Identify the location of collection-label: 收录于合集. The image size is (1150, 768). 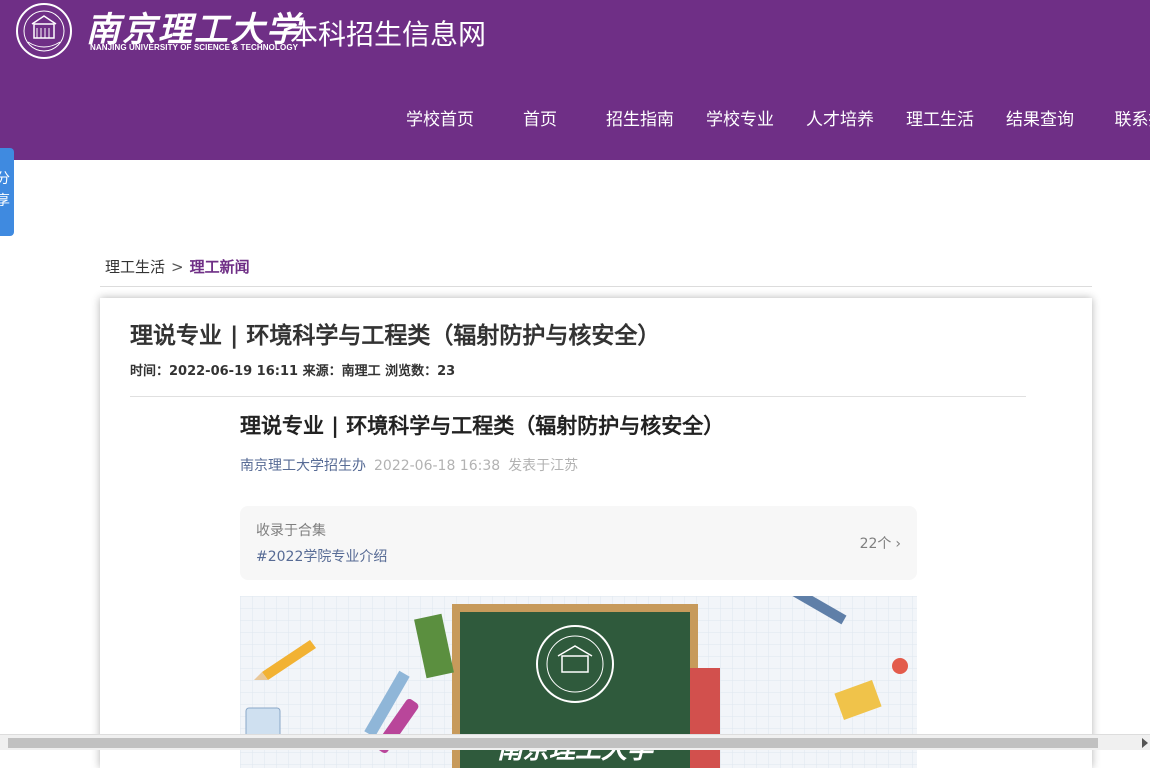
(291, 531).